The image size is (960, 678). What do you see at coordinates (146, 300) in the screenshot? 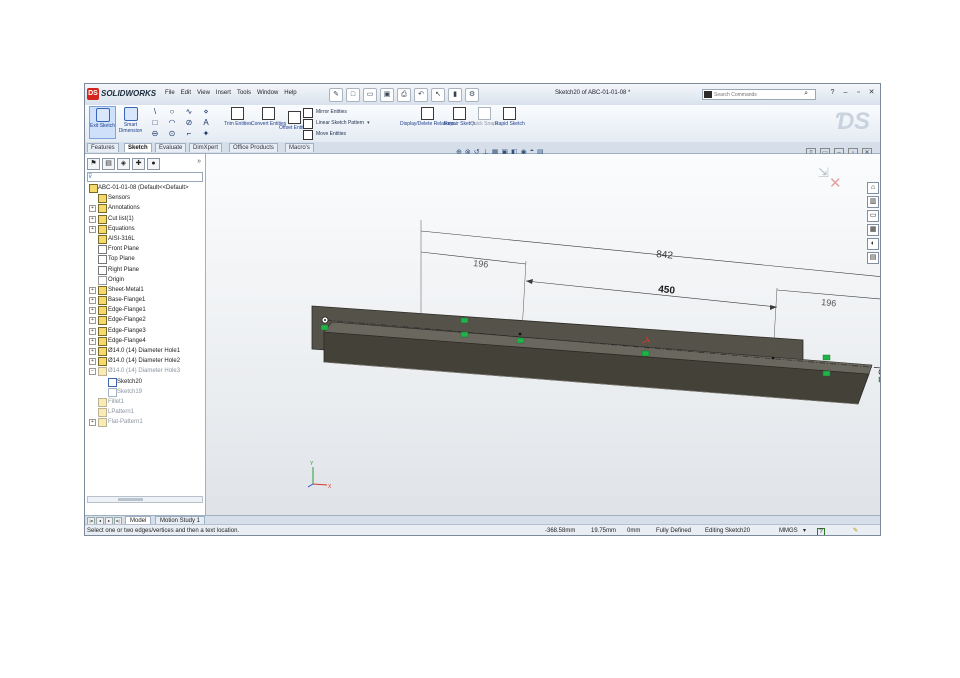
I see `tree-item-base-flange: + Base-Flange1` at bounding box center [146, 300].